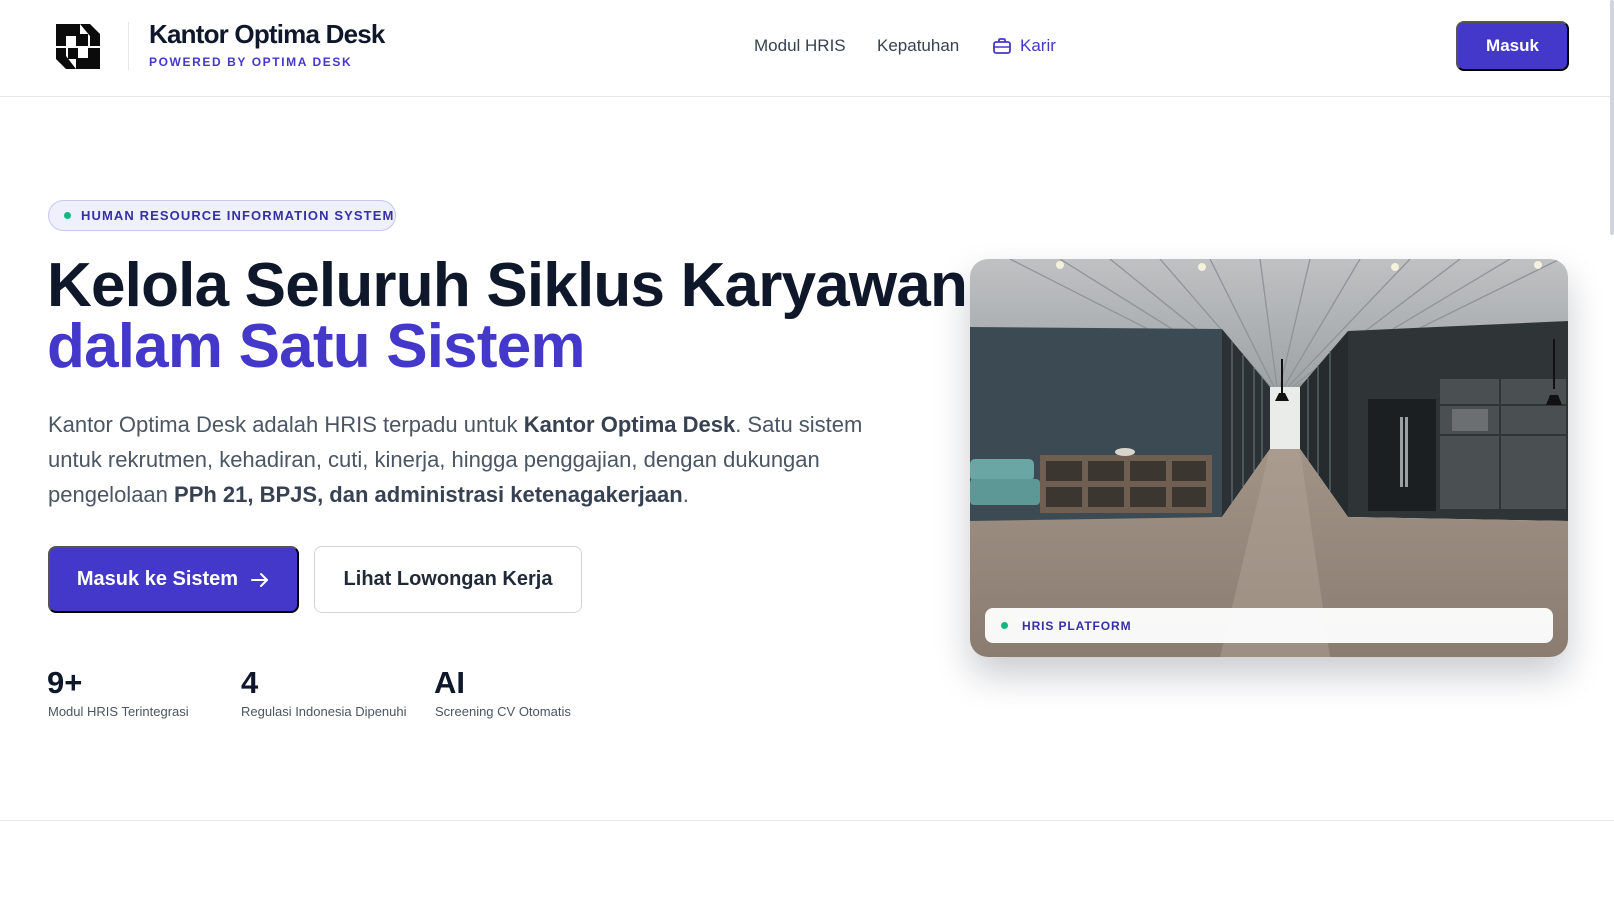  I want to click on brand-name: Kantor Optima Desk, so click(267, 34).